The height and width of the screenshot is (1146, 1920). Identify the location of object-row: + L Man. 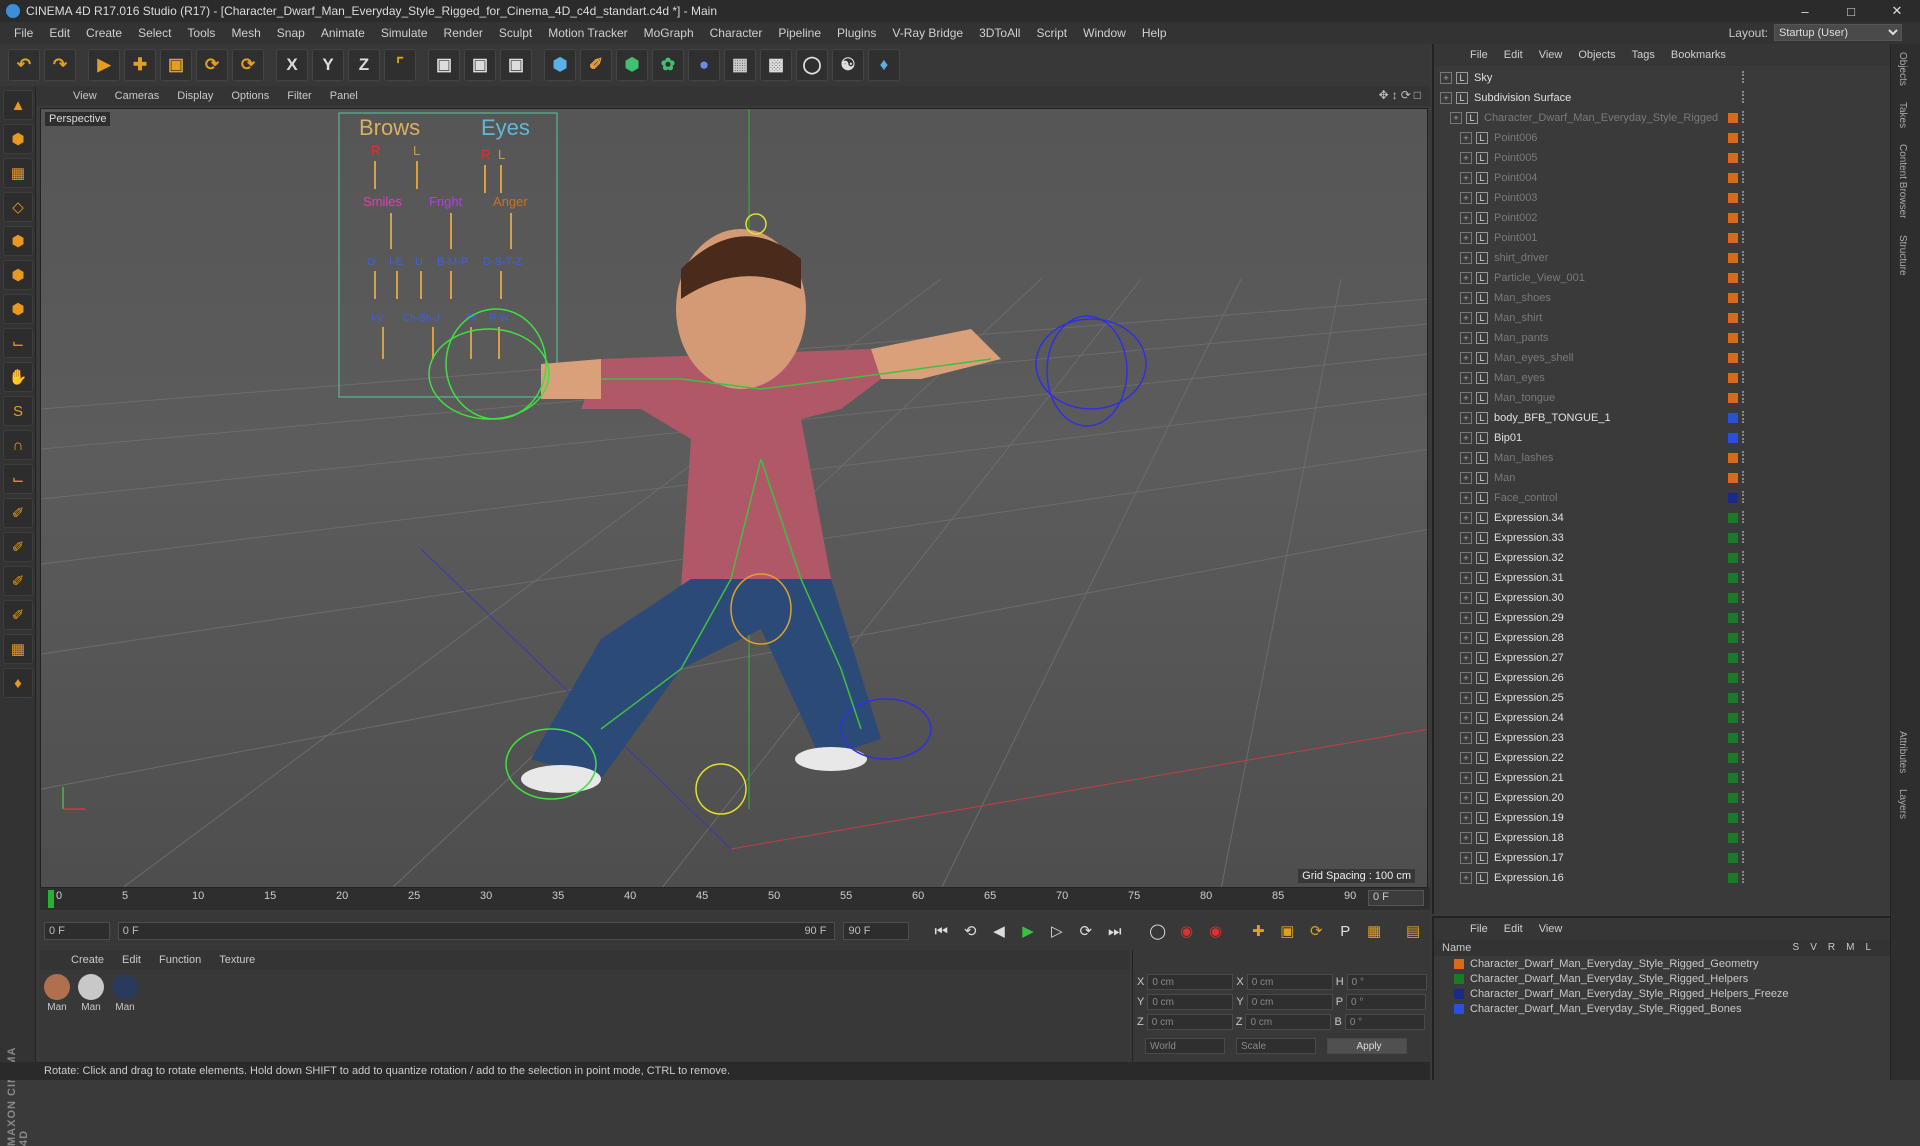
(1661, 478).